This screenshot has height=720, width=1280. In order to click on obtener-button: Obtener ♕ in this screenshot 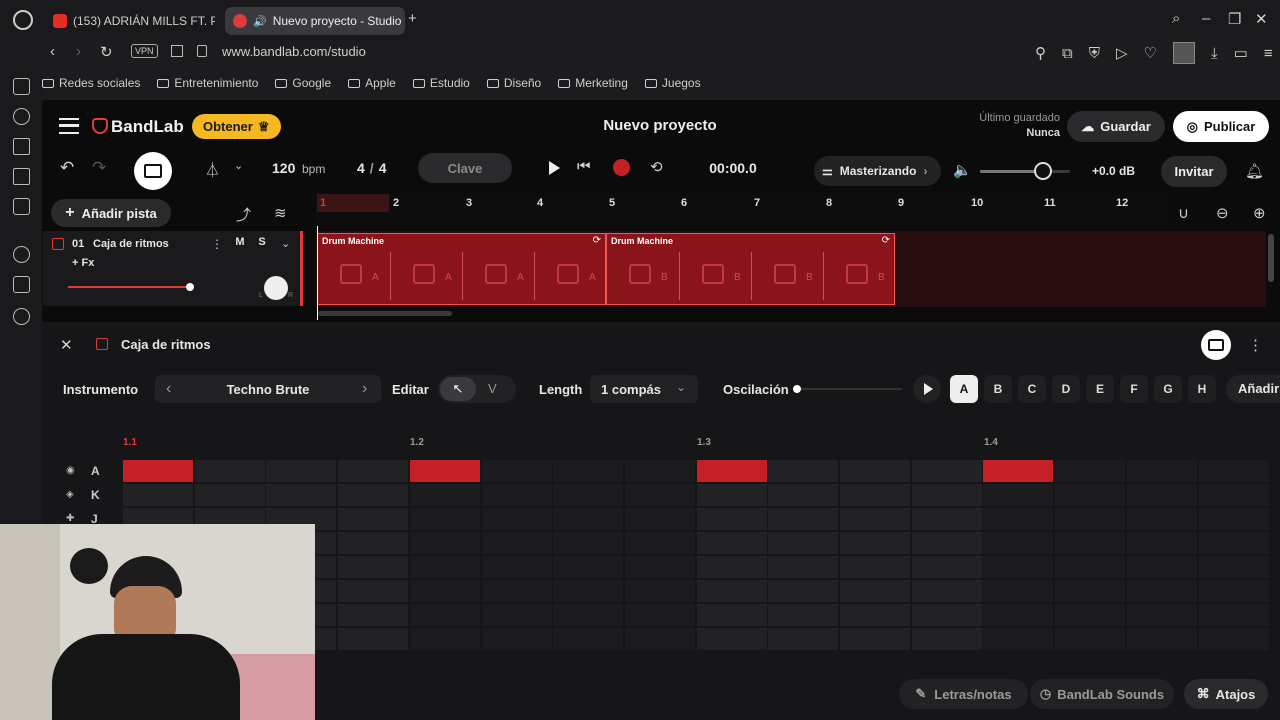, I will do `click(236, 126)`.